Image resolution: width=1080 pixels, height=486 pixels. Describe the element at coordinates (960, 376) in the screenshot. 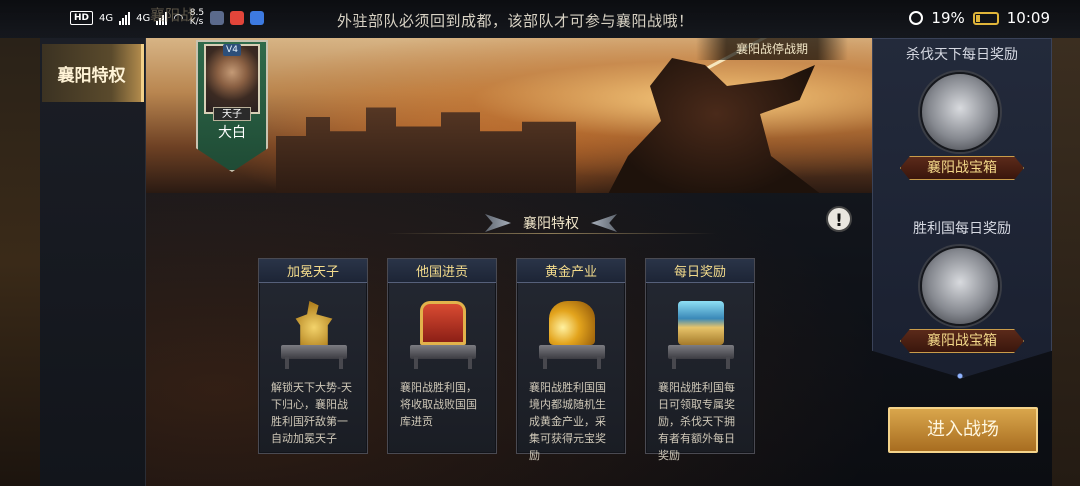

I see `panel-indicator` at that location.